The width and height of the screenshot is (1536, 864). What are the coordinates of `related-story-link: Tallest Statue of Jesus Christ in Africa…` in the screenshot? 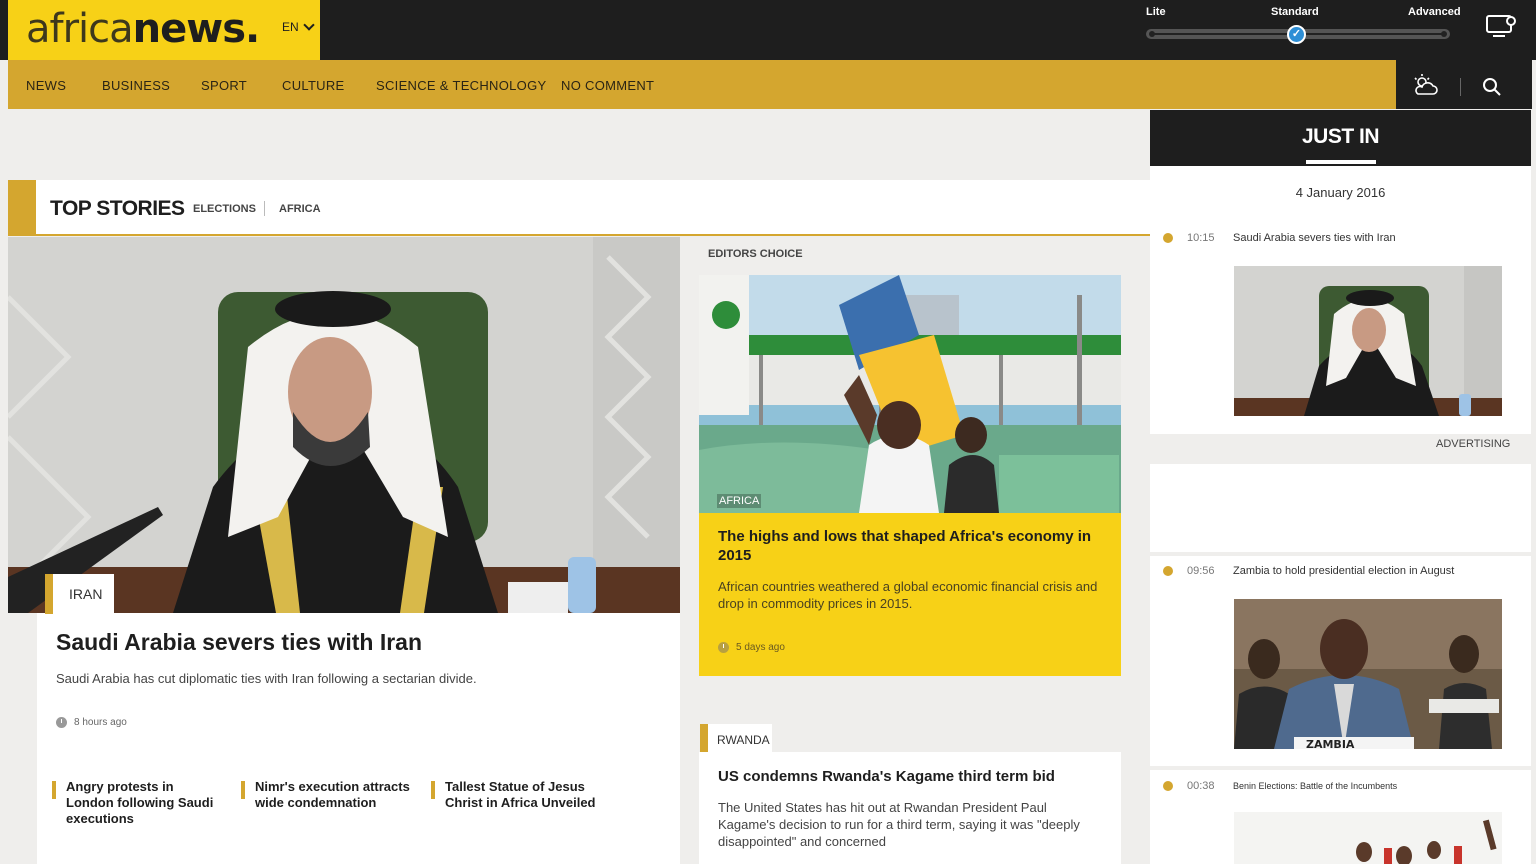 It's located at (516, 795).